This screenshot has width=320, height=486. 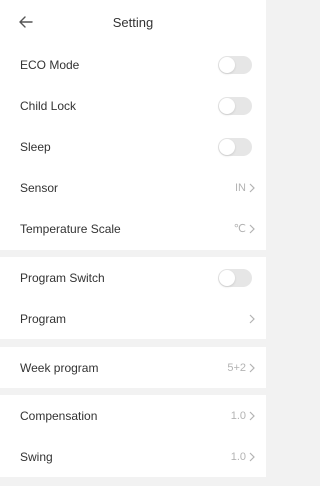 I want to click on row-program: Program, so click(x=133, y=318).